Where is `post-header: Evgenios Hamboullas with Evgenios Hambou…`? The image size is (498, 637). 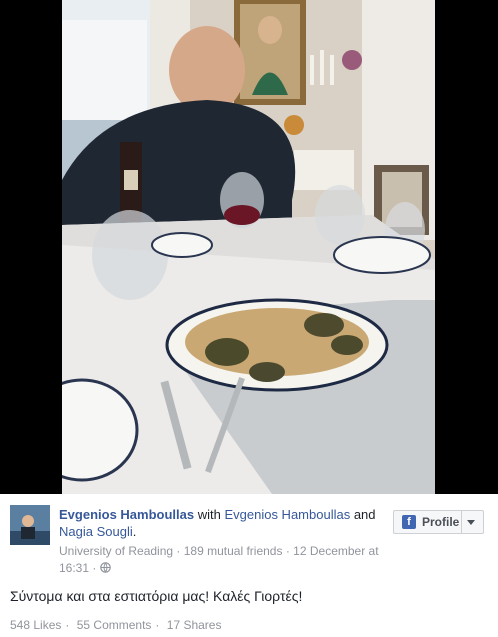 post-header: Evgenios Hamboullas with Evgenios Hambou… is located at coordinates (224, 523).